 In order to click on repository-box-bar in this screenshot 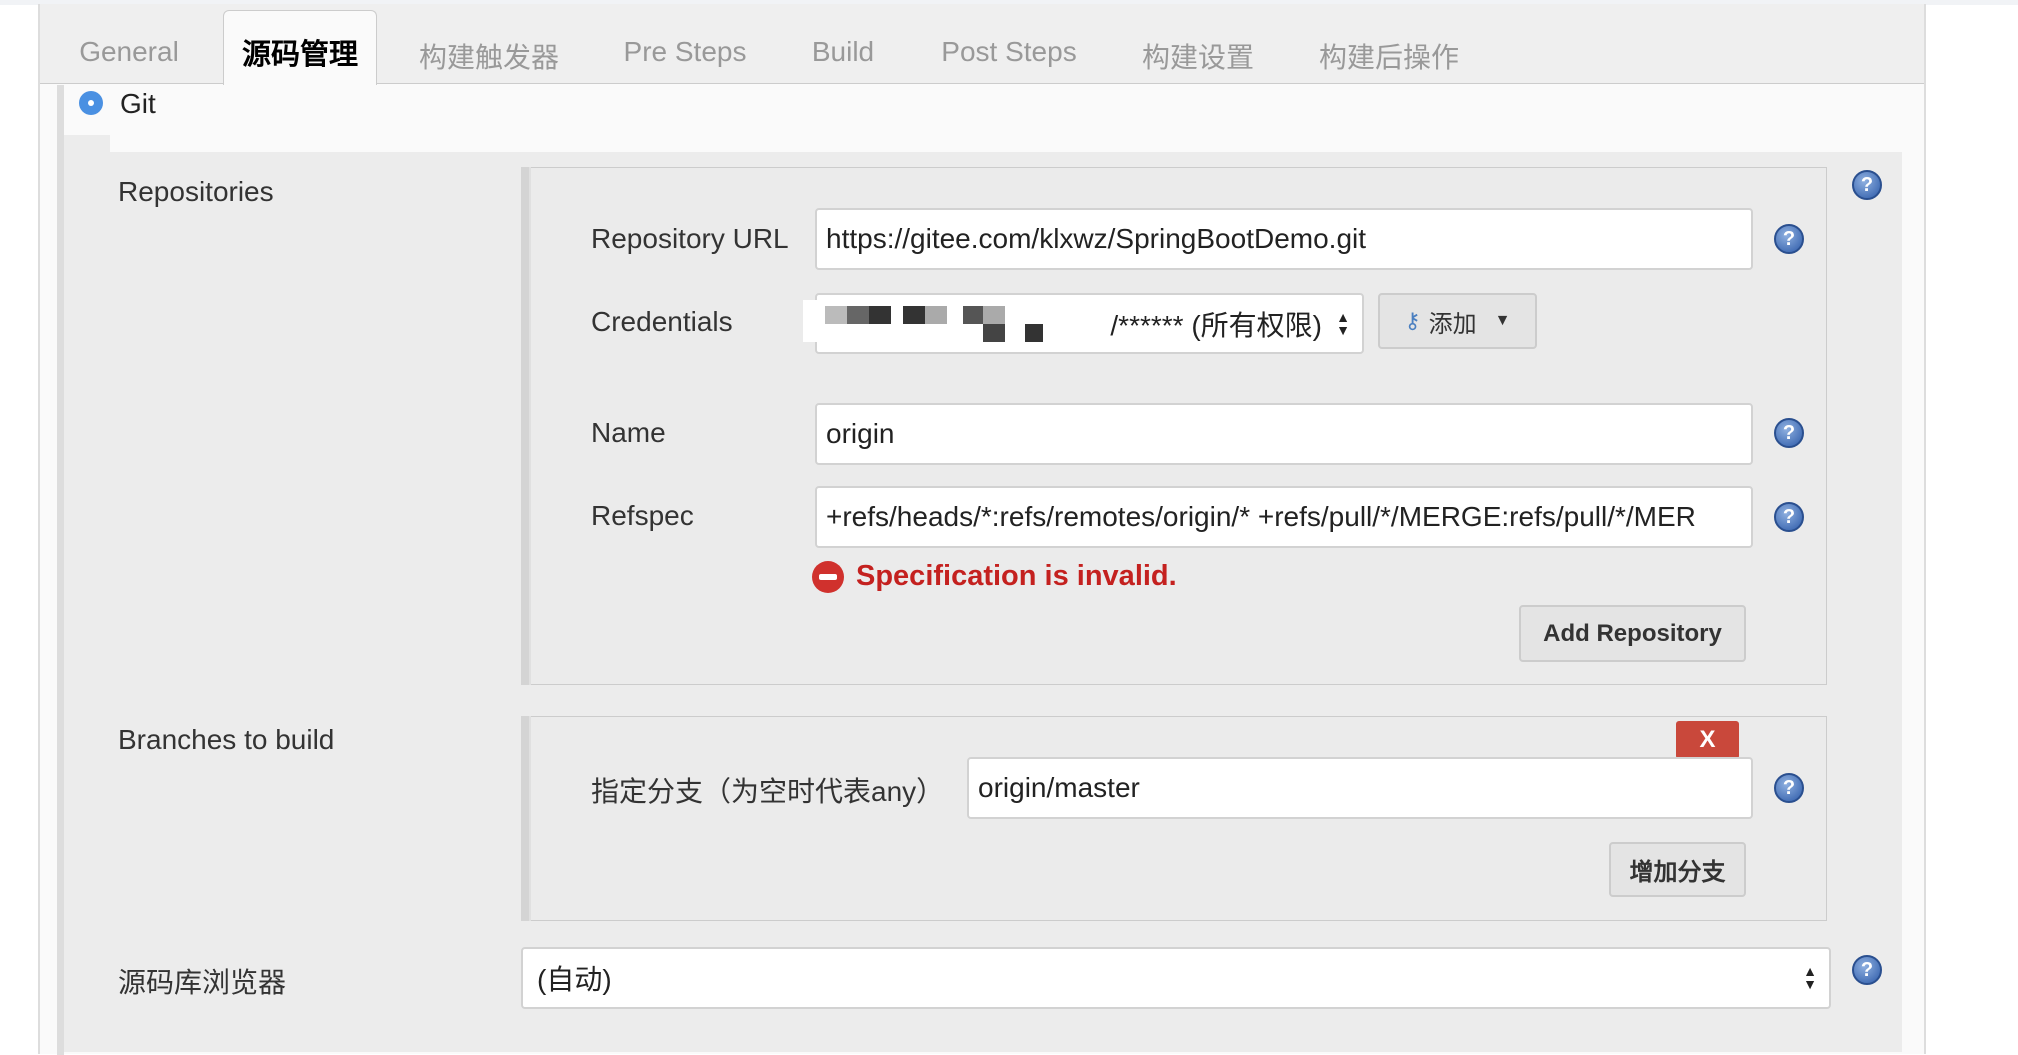, I will do `click(526, 426)`.